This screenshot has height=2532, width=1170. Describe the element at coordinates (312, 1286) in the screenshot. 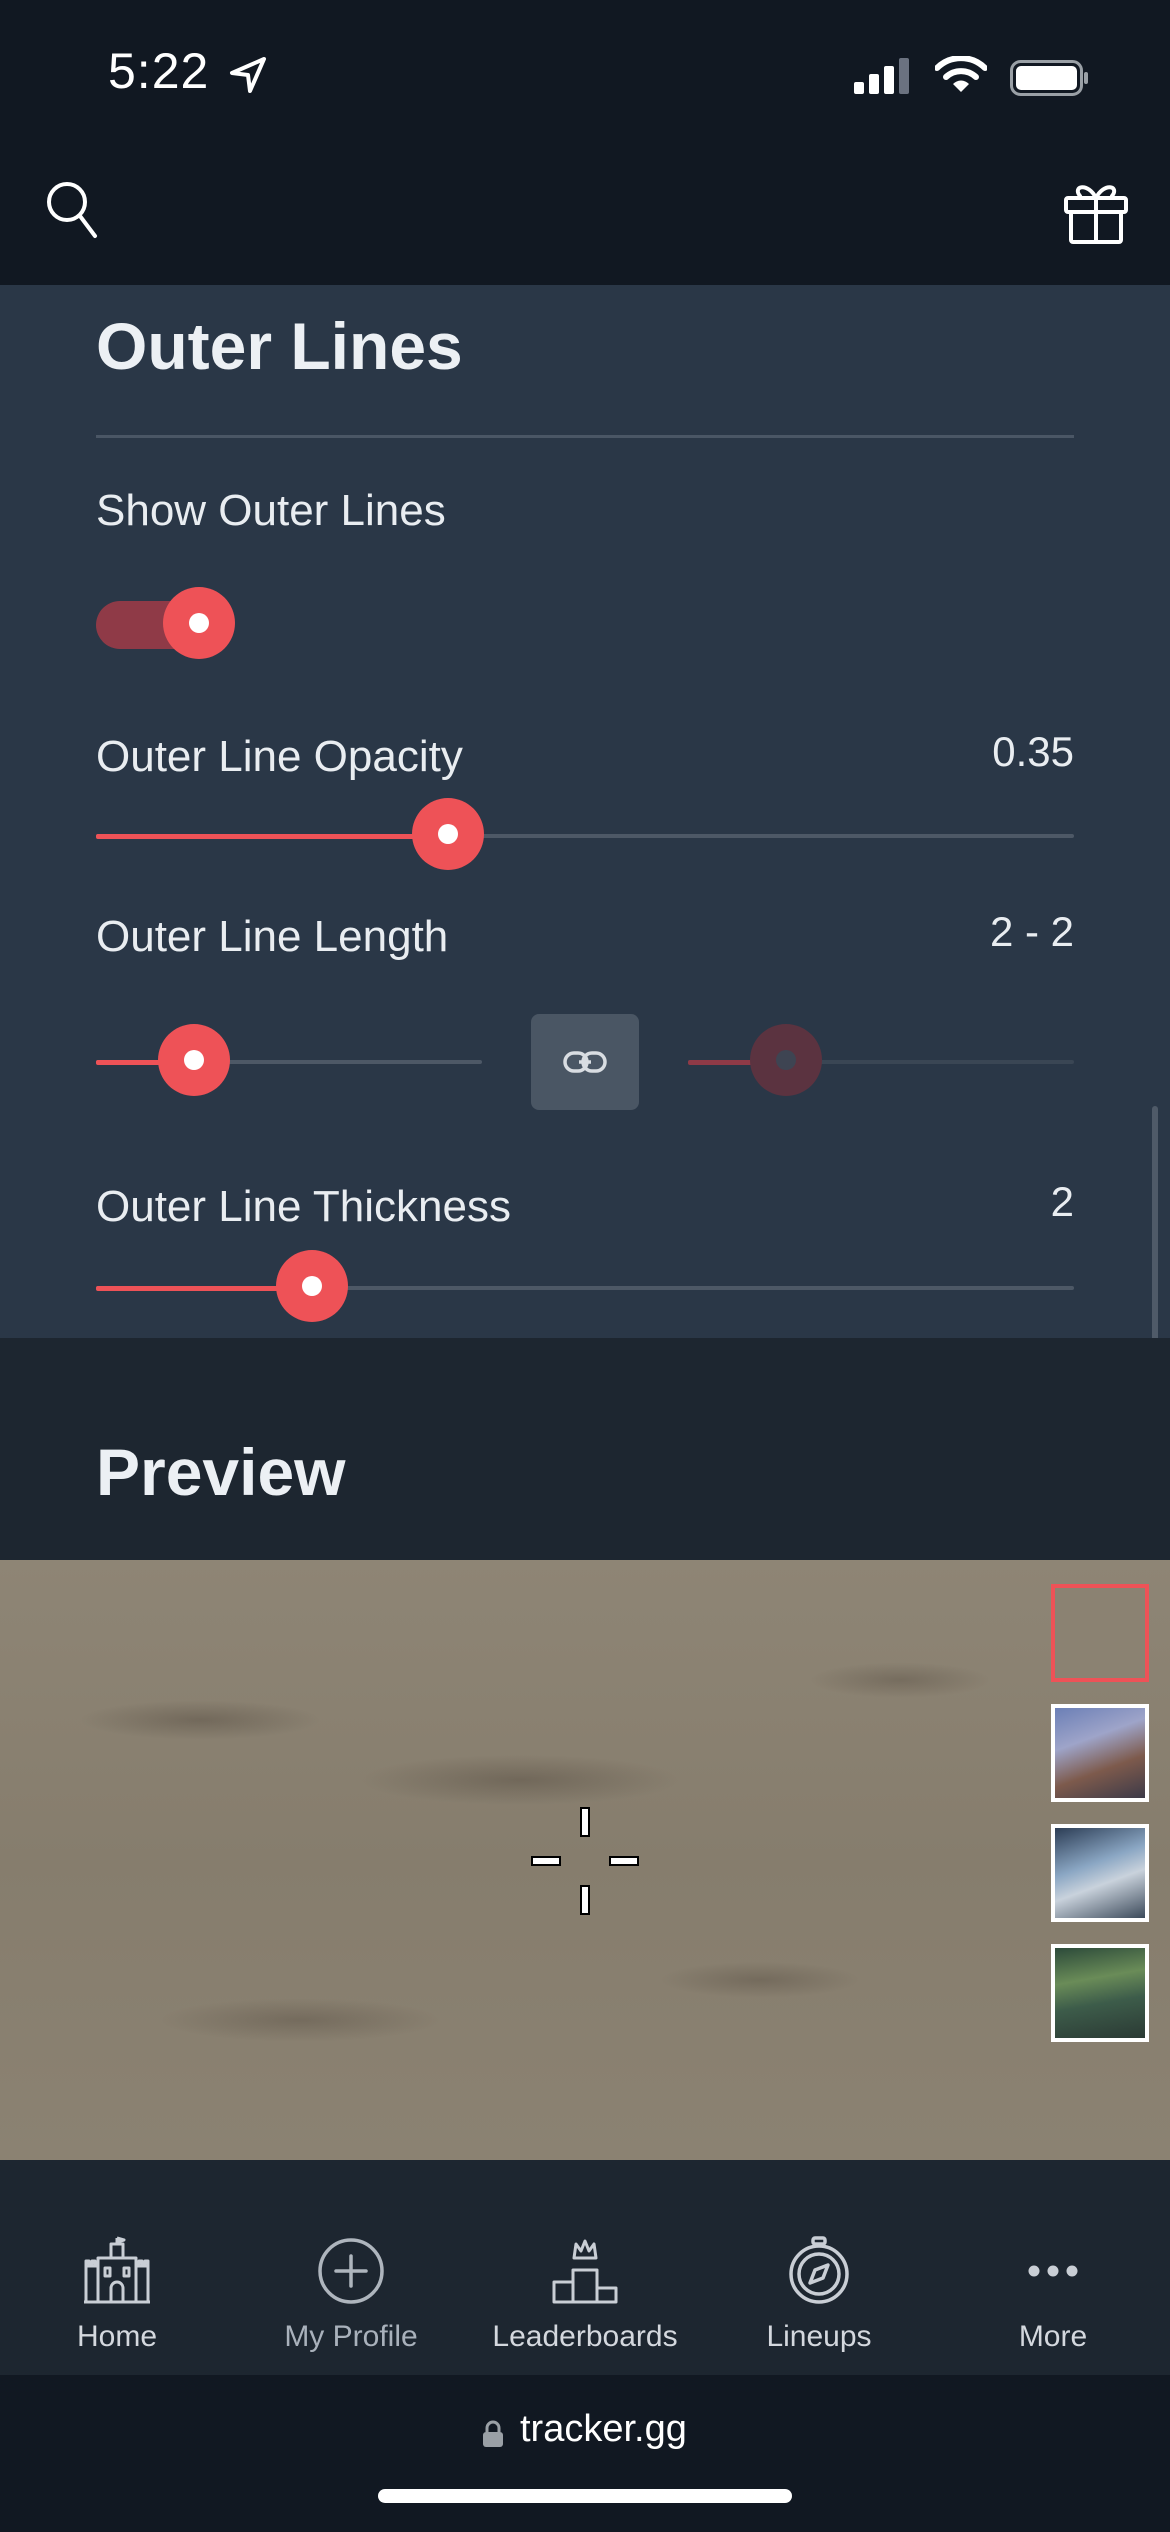

I see `thickness-slider-thumb` at that location.